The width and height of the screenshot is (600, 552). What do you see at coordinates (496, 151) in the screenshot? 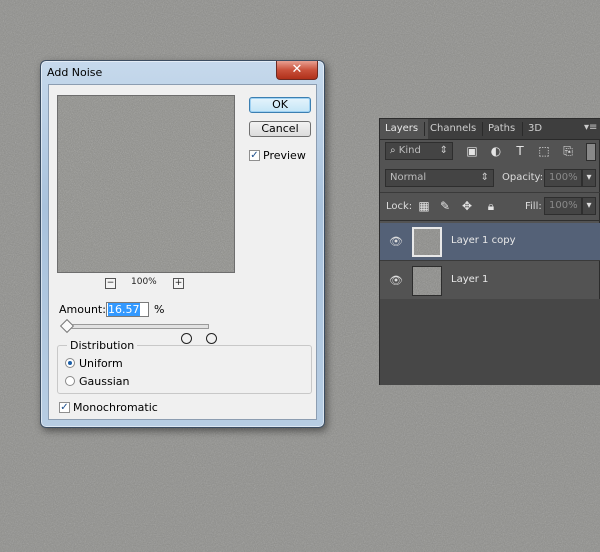
I see `adjustment-filter-icon: ◐` at bounding box center [496, 151].